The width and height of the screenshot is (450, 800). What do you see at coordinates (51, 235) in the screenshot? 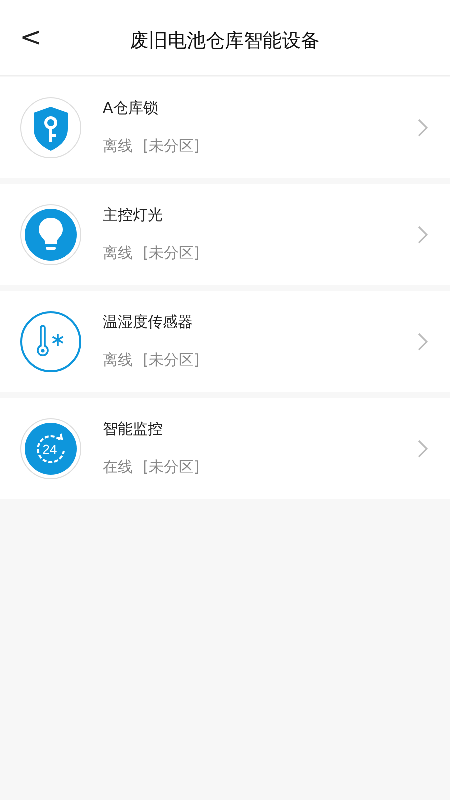
I see `lightbulb-icon` at bounding box center [51, 235].